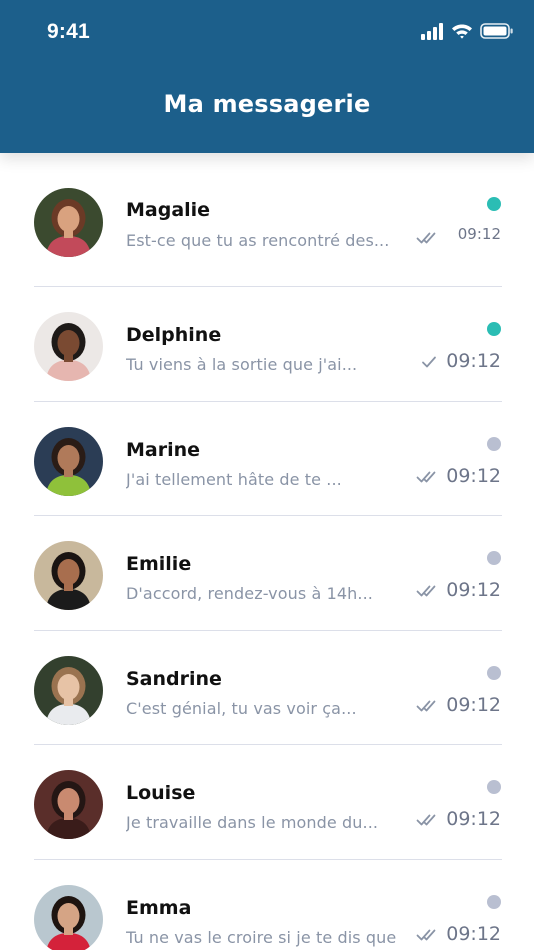  I want to click on contact-name: Louise, so click(161, 793).